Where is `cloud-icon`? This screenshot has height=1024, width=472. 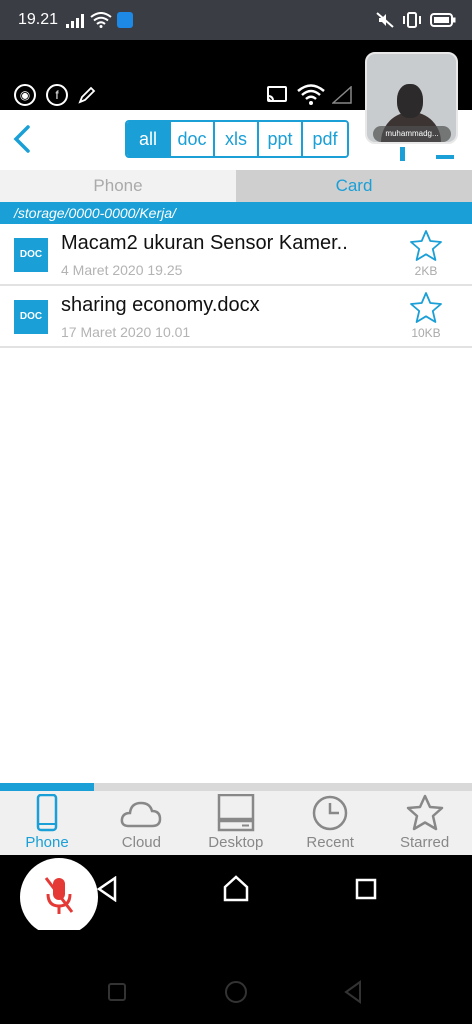
cloud-icon is located at coordinates (141, 813).